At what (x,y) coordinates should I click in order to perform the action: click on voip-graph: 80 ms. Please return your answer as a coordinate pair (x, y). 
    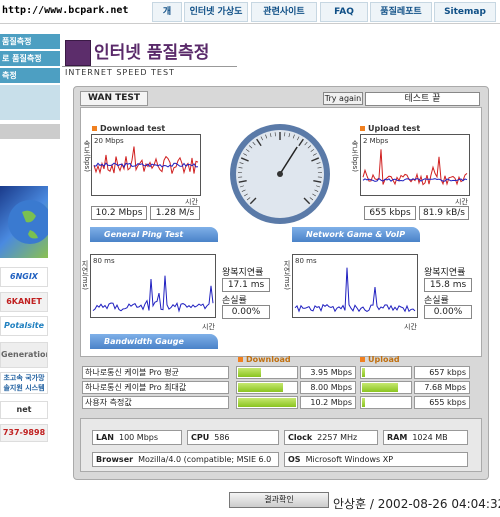
    Looking at the image, I should click on (355, 286).